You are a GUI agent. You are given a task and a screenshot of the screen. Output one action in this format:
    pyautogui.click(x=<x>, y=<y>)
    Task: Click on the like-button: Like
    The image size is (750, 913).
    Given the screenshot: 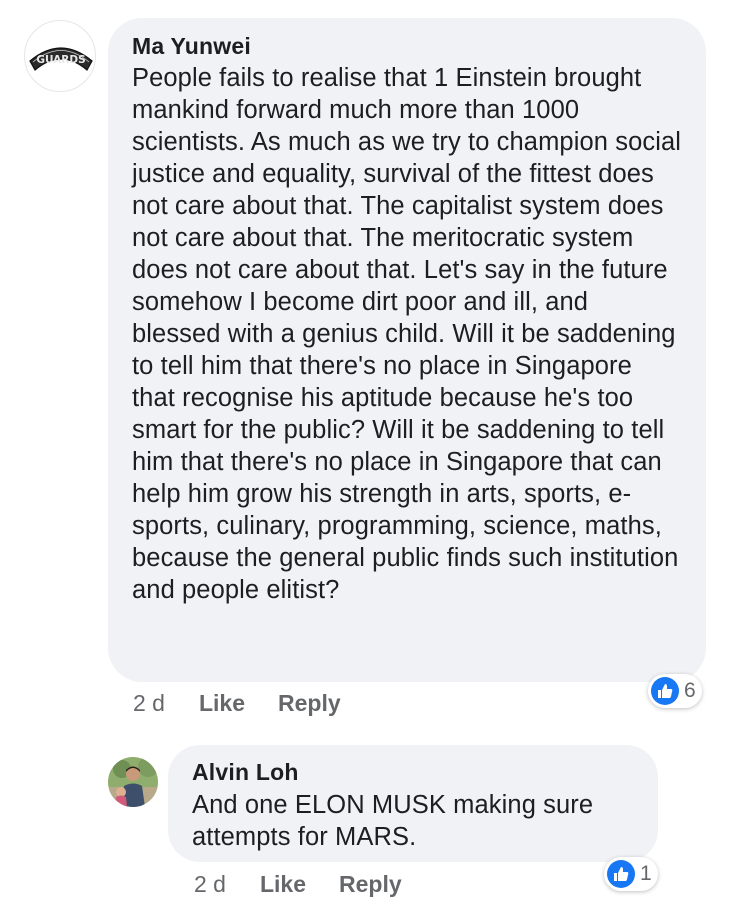 What is the action you would take?
    pyautogui.click(x=222, y=703)
    